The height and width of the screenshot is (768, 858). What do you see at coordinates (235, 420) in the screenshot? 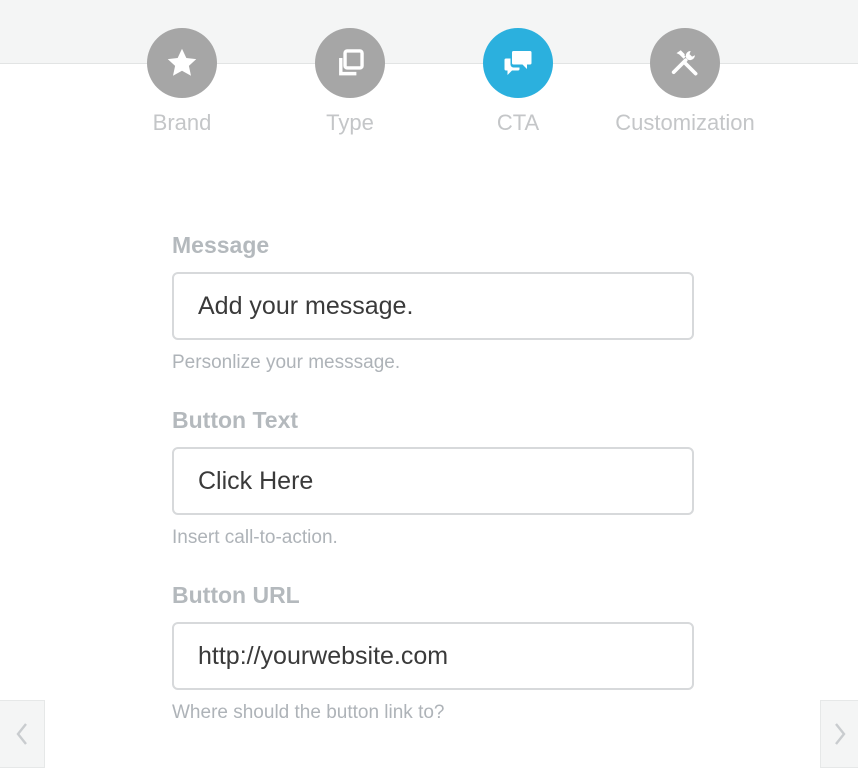
I see `button-text-label: Button Text` at bounding box center [235, 420].